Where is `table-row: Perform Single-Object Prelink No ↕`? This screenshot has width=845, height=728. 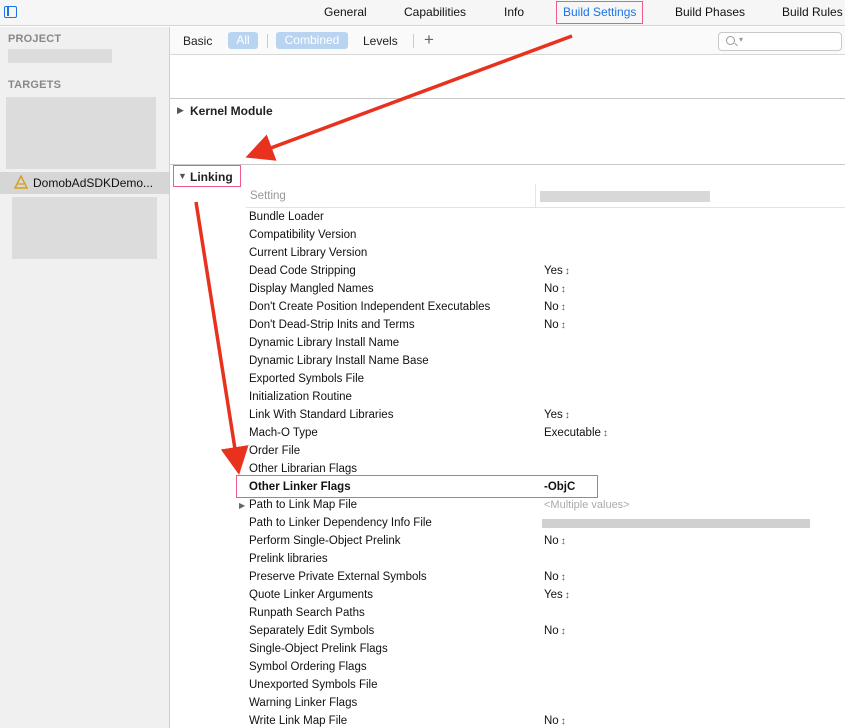
table-row: Perform Single-Object Prelink No ↕ is located at coordinates (545, 542).